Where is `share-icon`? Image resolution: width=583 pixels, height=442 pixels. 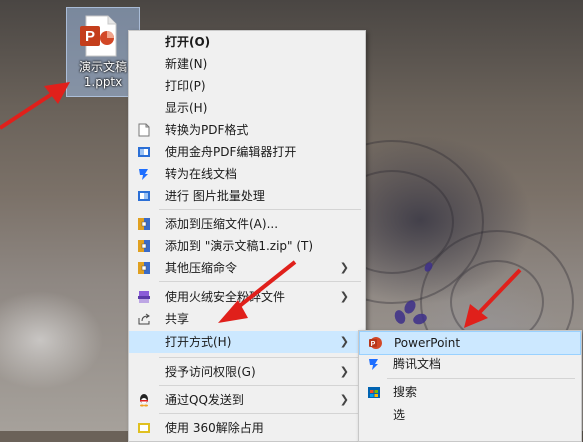 share-icon is located at coordinates (144, 319).